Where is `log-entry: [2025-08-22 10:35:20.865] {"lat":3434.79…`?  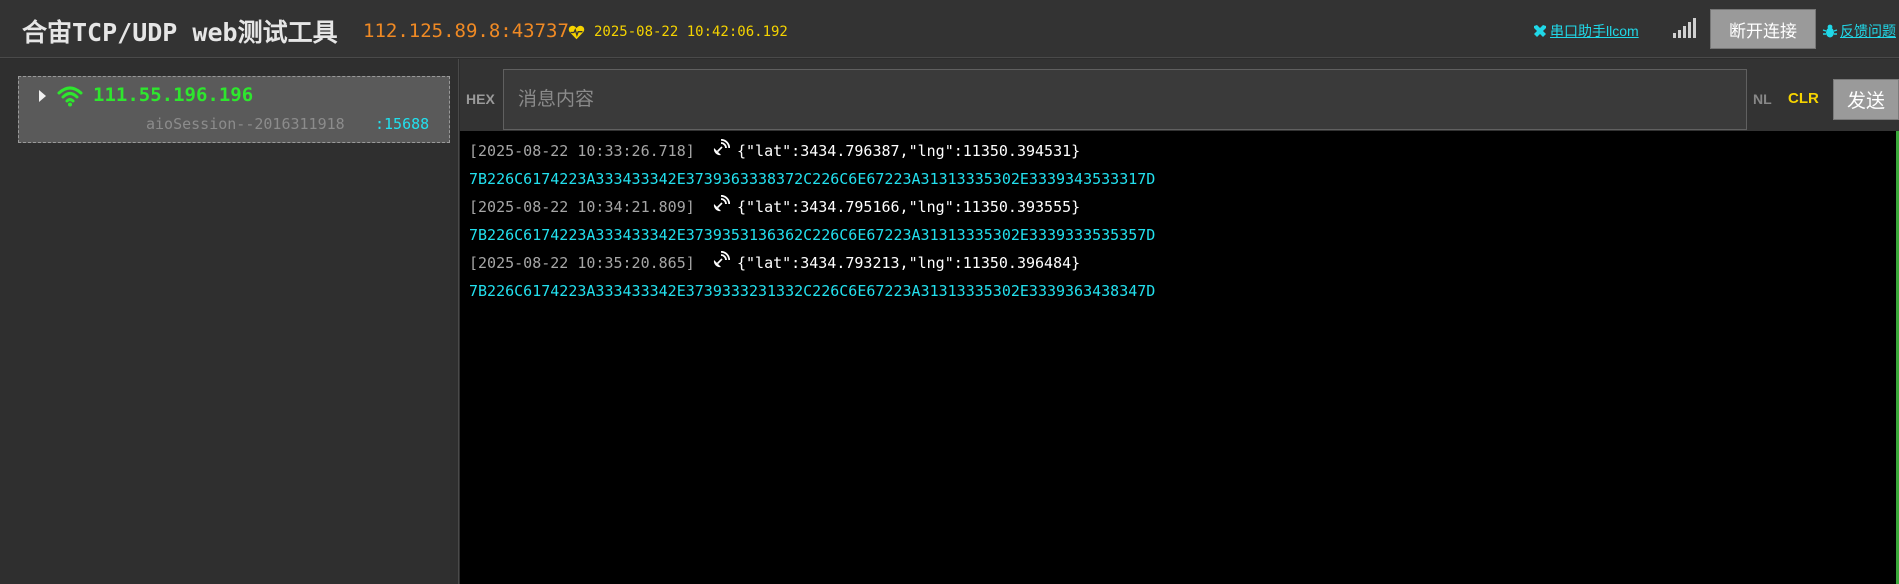
log-entry: [2025-08-22 10:35:20.865] {"lat":3434.79… is located at coordinates (1178, 266).